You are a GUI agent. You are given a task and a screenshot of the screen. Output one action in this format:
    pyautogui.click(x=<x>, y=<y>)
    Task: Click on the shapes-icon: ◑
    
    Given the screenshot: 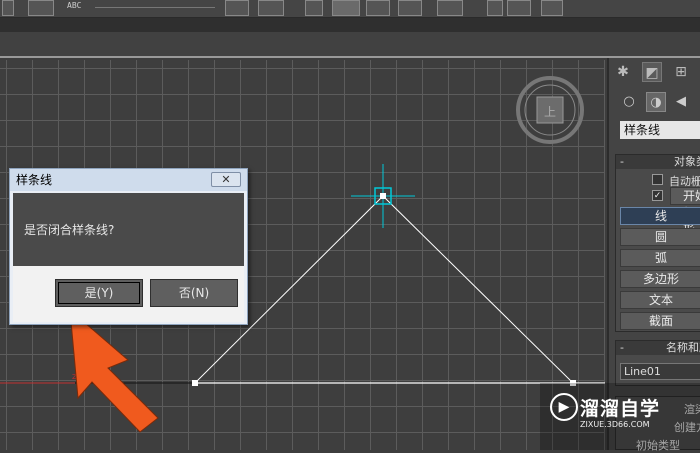 What is the action you would take?
    pyautogui.click(x=656, y=102)
    